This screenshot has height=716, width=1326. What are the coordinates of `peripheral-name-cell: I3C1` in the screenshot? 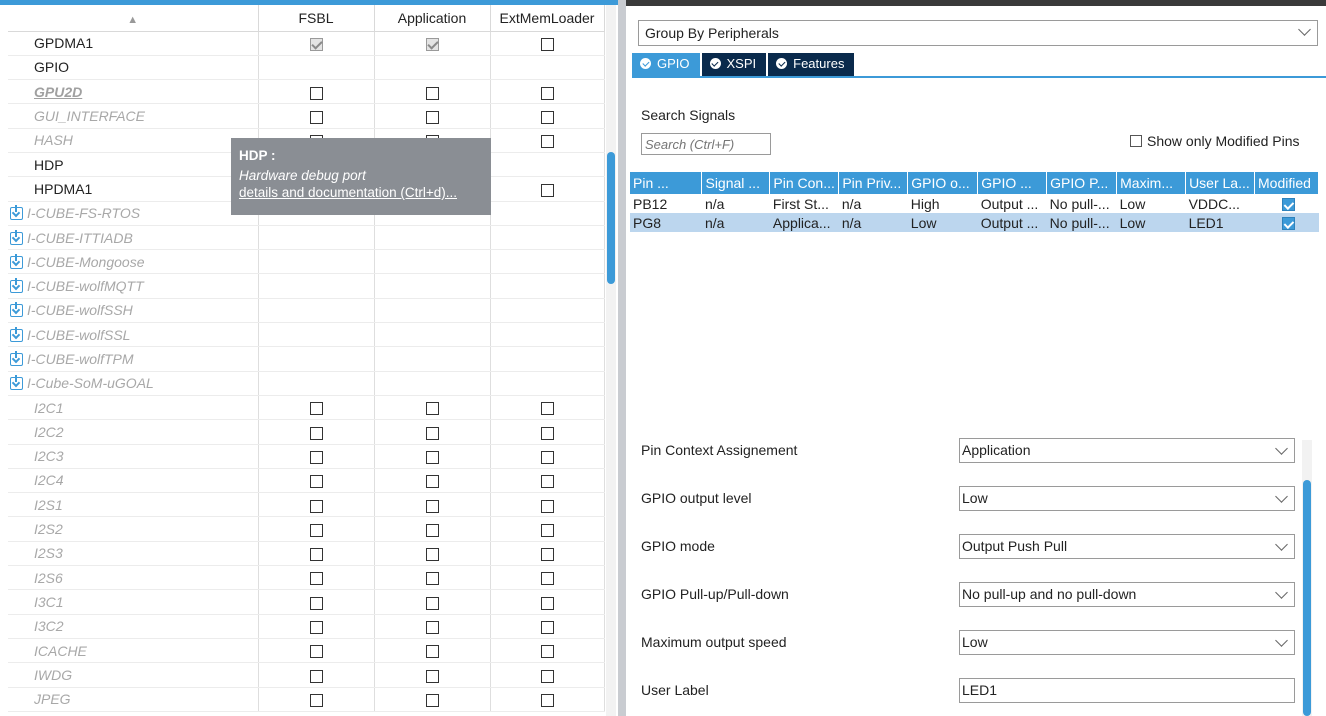 It's located at (133, 602).